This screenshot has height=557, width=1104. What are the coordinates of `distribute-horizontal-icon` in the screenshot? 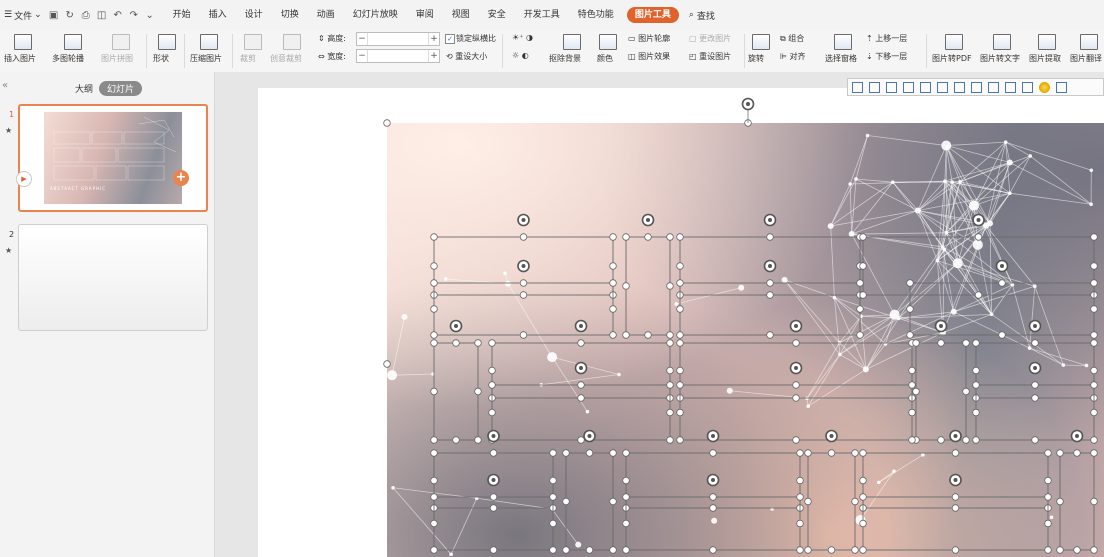 It's located at (959, 87).